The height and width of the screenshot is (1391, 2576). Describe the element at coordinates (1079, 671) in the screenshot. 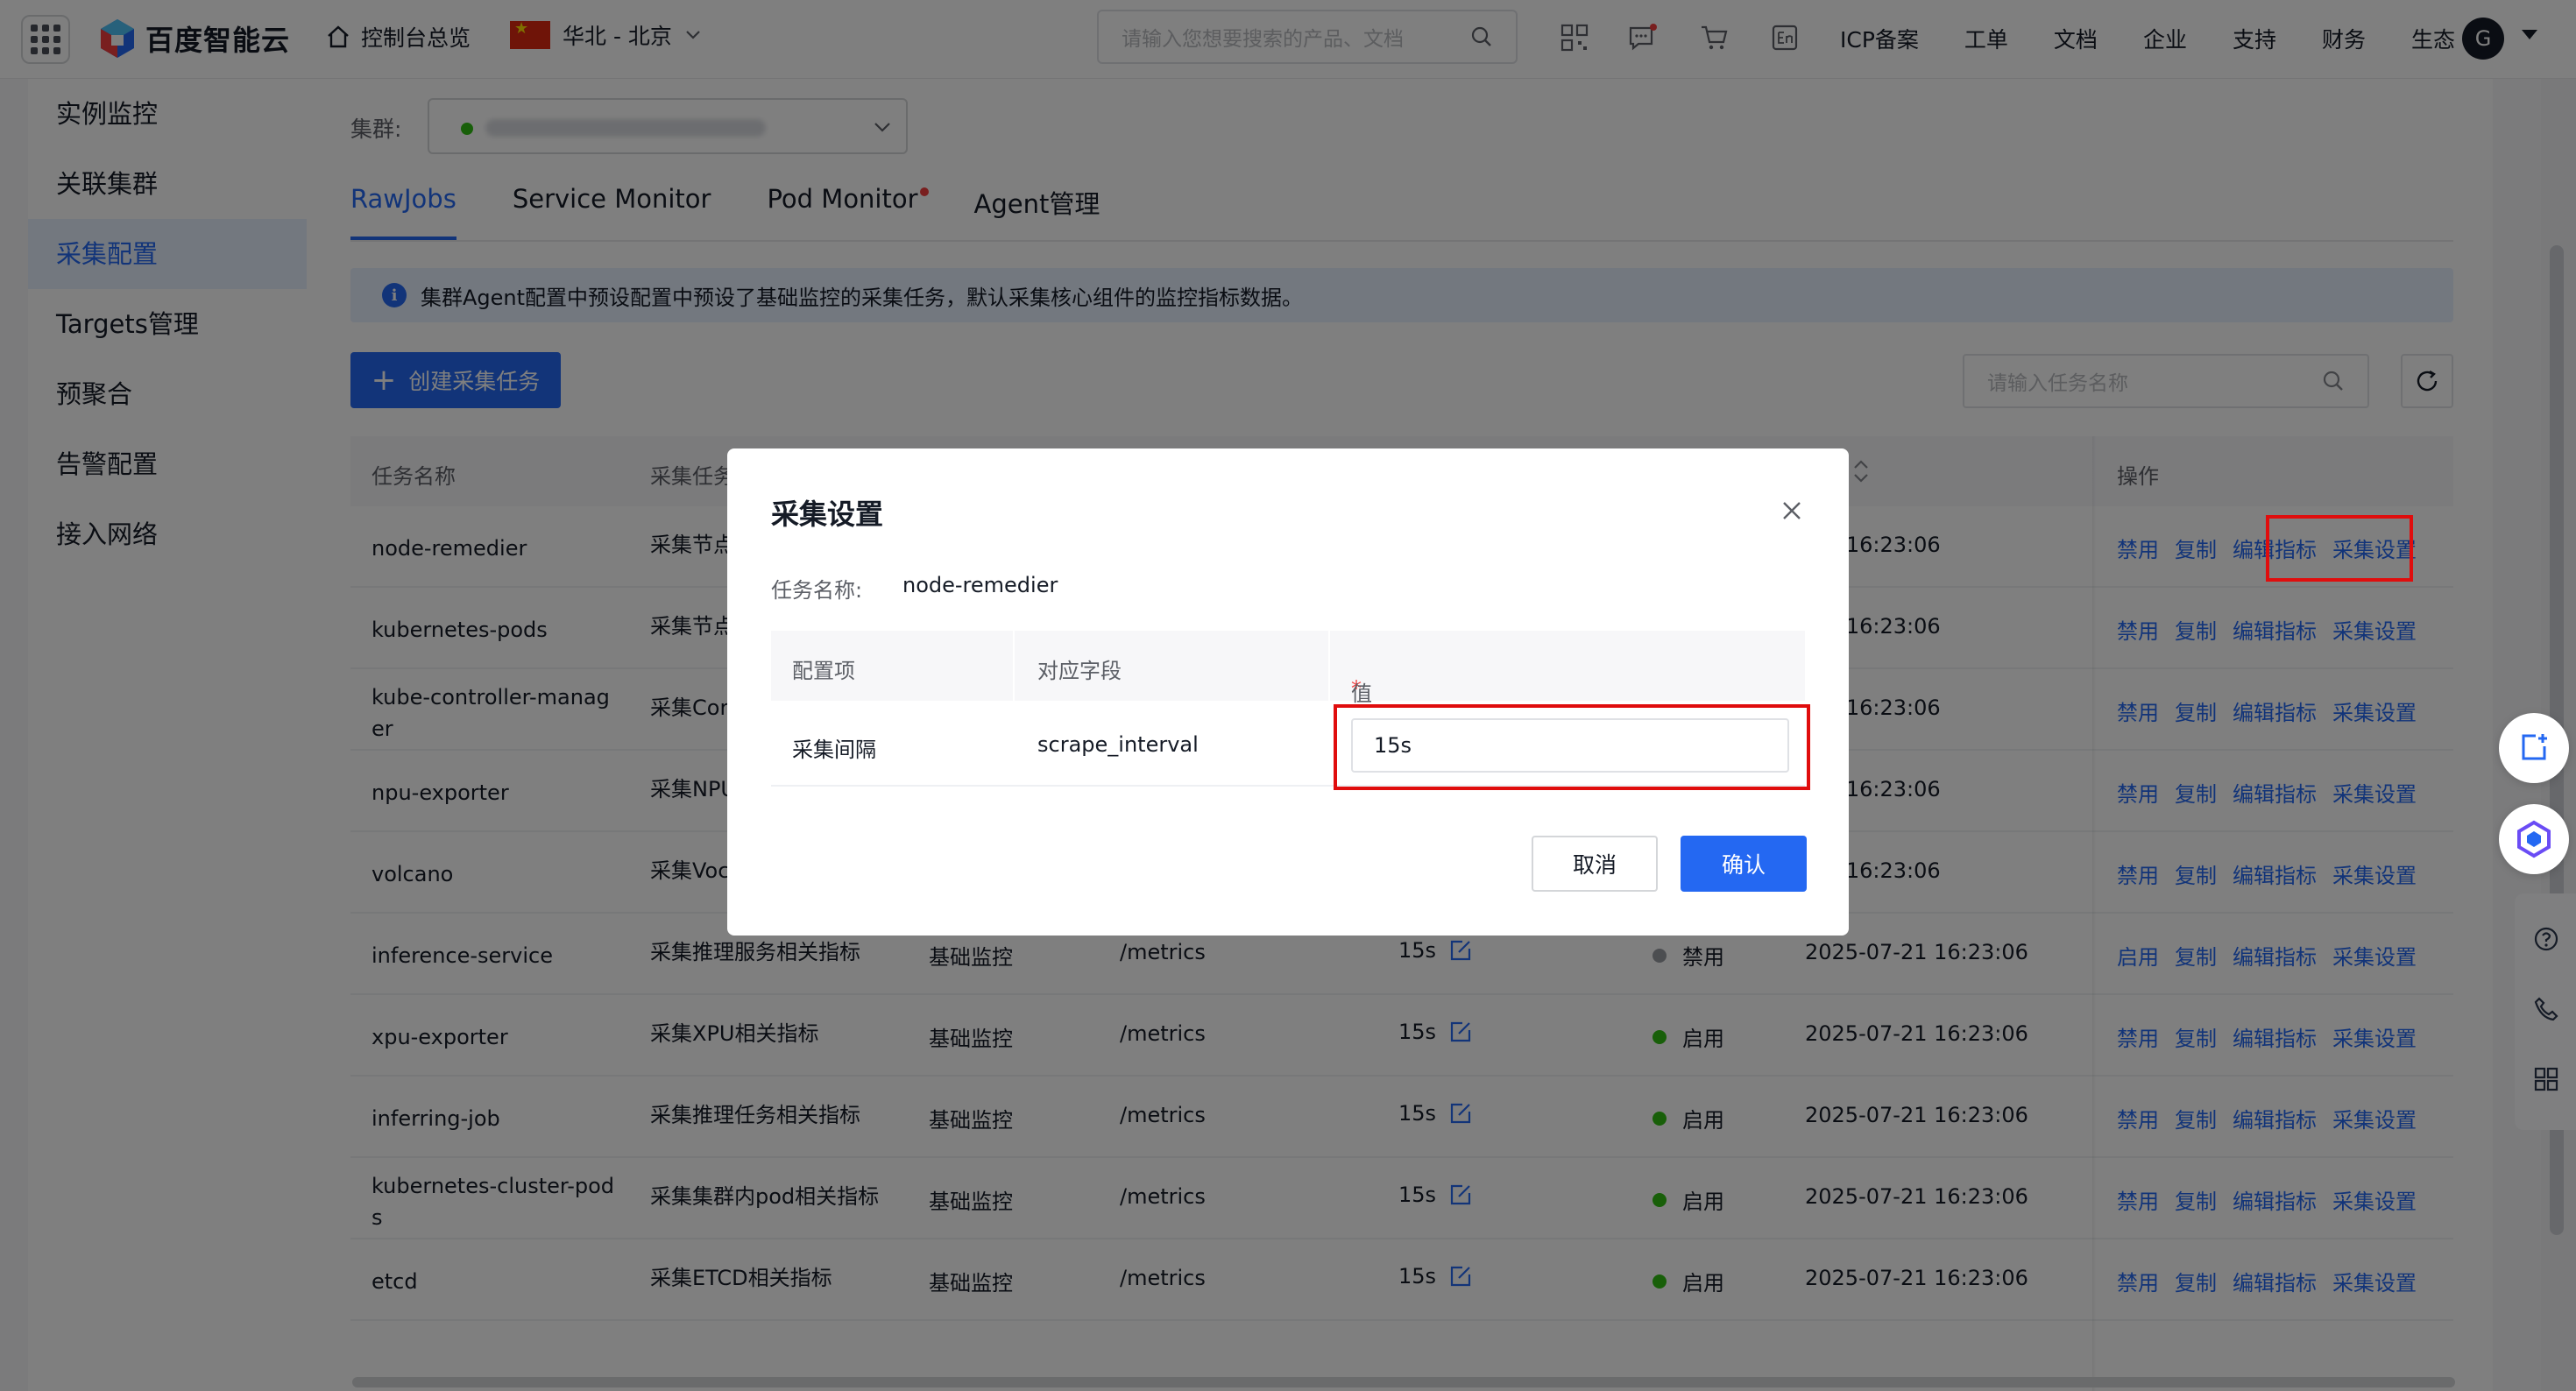

I see `col-field: 对应字段` at that location.